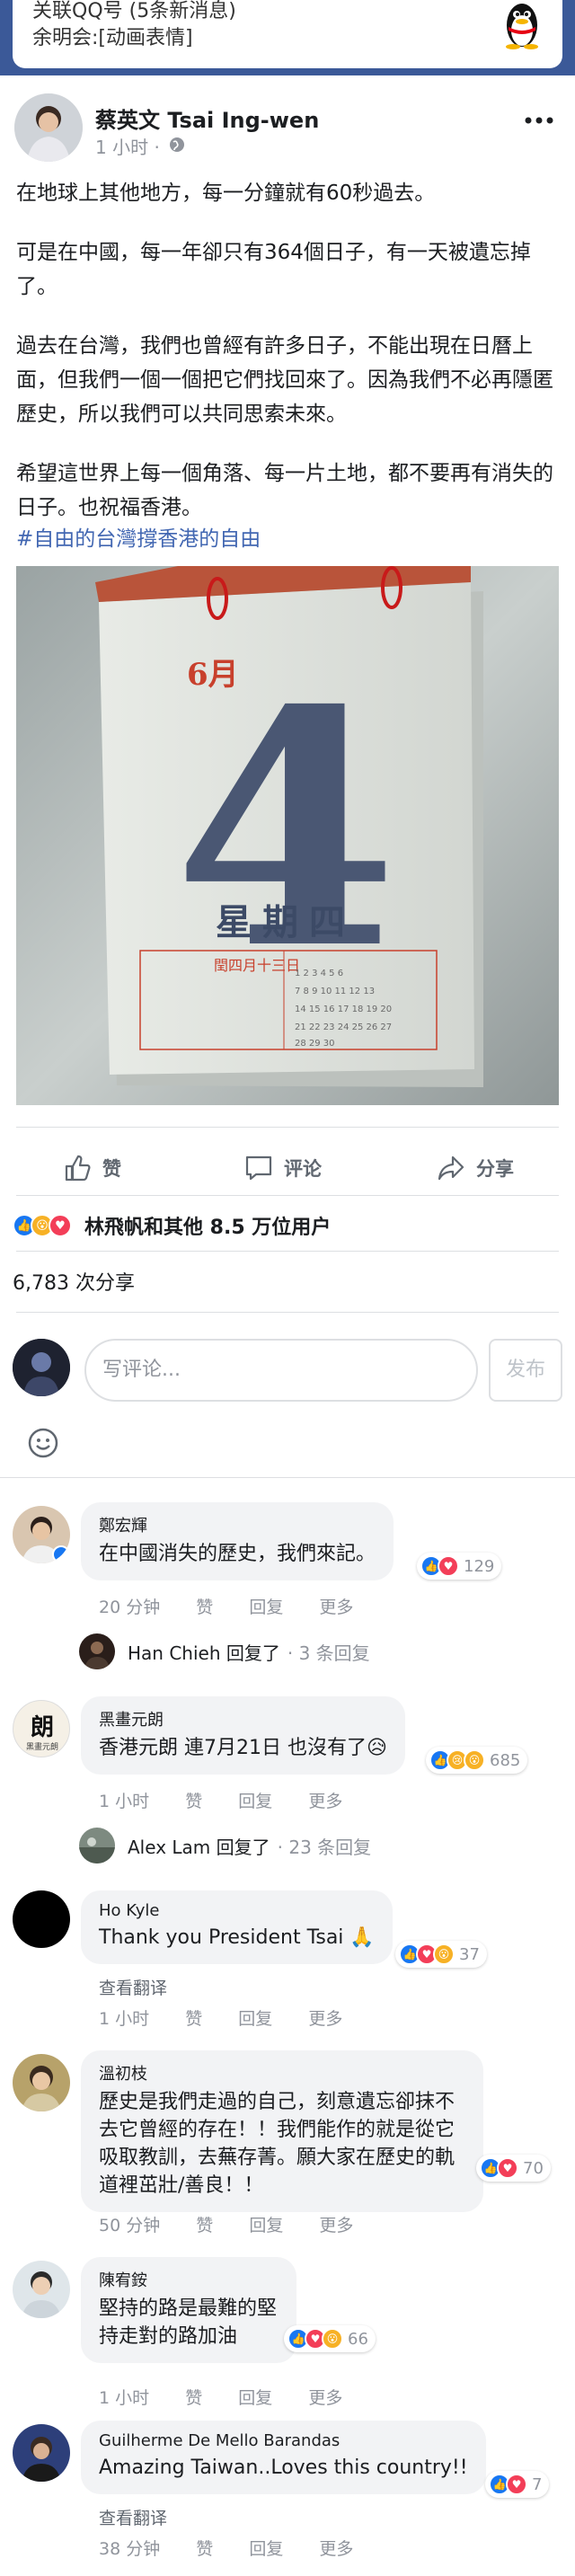  Describe the element at coordinates (241, 2548) in the screenshot. I see `comment-meta: 38 分钟 赞 回复 更多` at that location.